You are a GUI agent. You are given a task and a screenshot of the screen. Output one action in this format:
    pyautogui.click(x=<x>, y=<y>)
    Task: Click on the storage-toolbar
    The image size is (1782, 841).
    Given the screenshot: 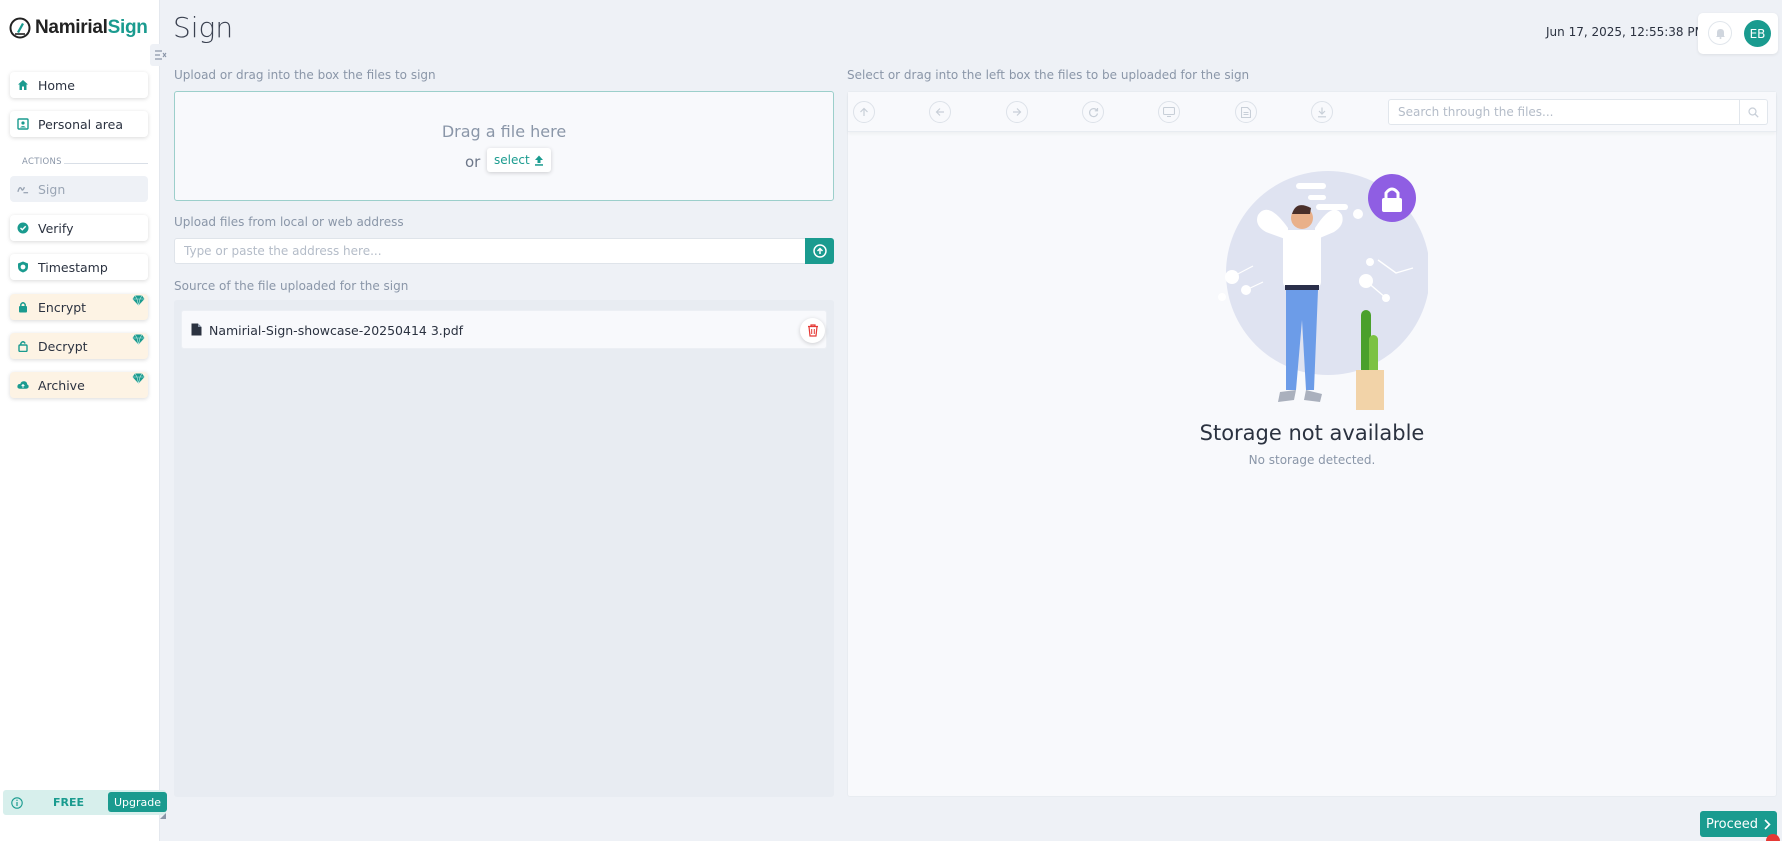 What is the action you would take?
    pyautogui.click(x=1312, y=112)
    